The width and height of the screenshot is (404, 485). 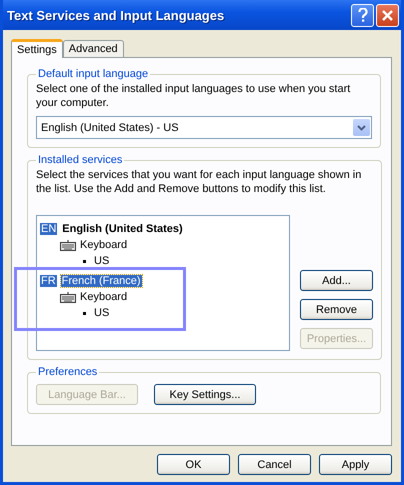 What do you see at coordinates (49, 229) in the screenshot?
I see `language-code-badge: EN` at bounding box center [49, 229].